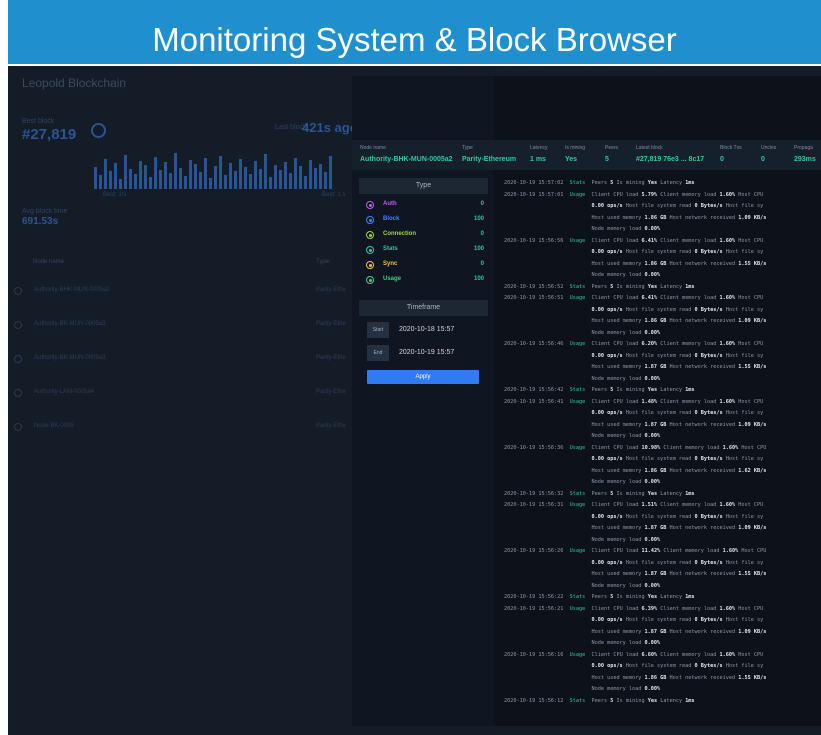 Image resolution: width=821 pixels, height=735 pixels. What do you see at coordinates (54, 426) in the screenshot?
I see `row-node-name: Node-BK-0005` at bounding box center [54, 426].